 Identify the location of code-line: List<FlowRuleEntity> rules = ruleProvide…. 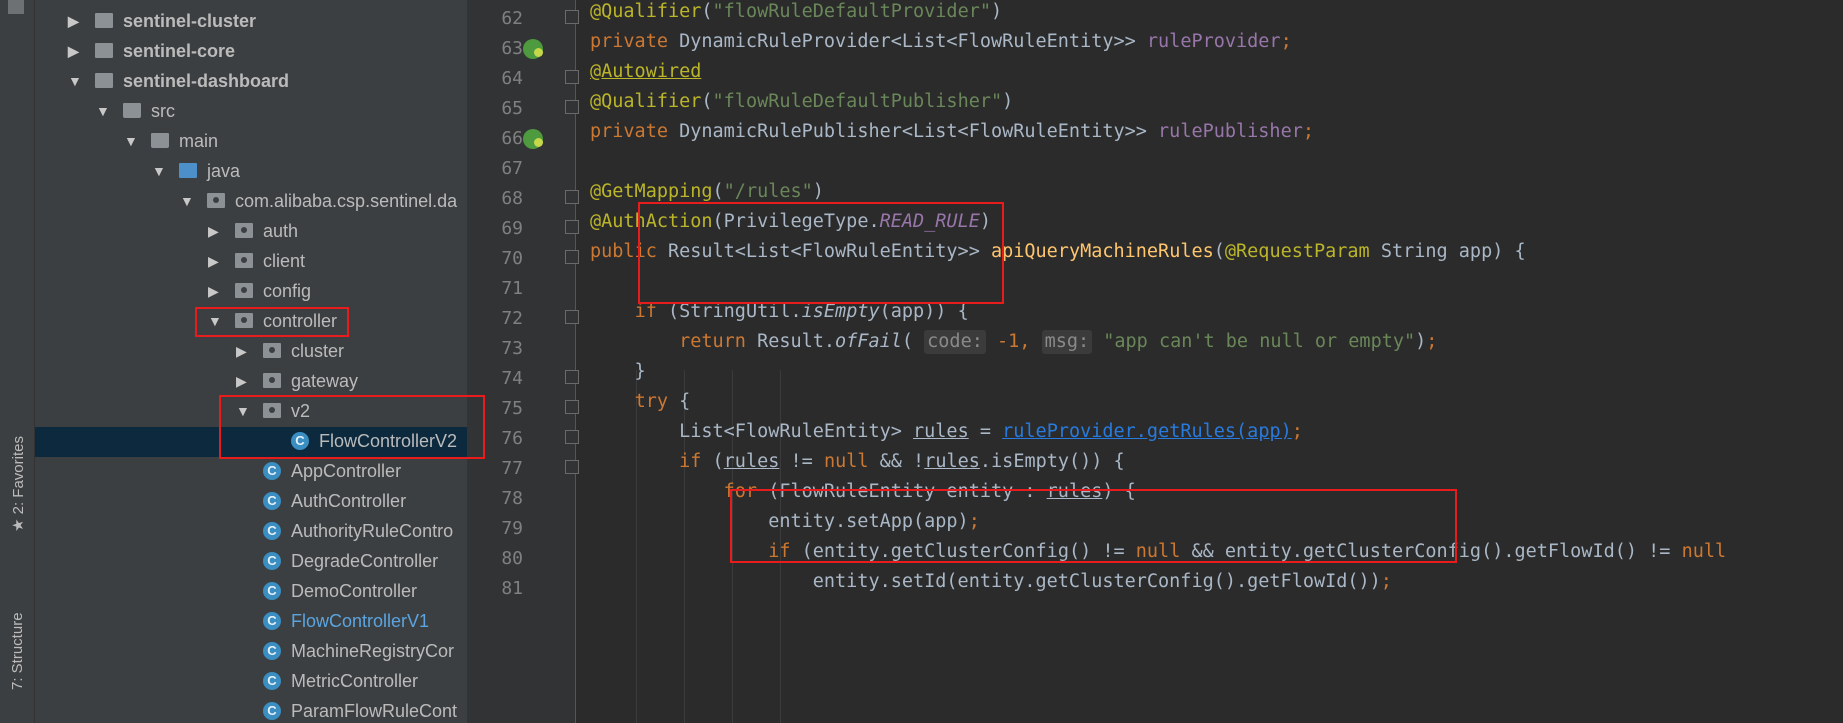
(946, 432).